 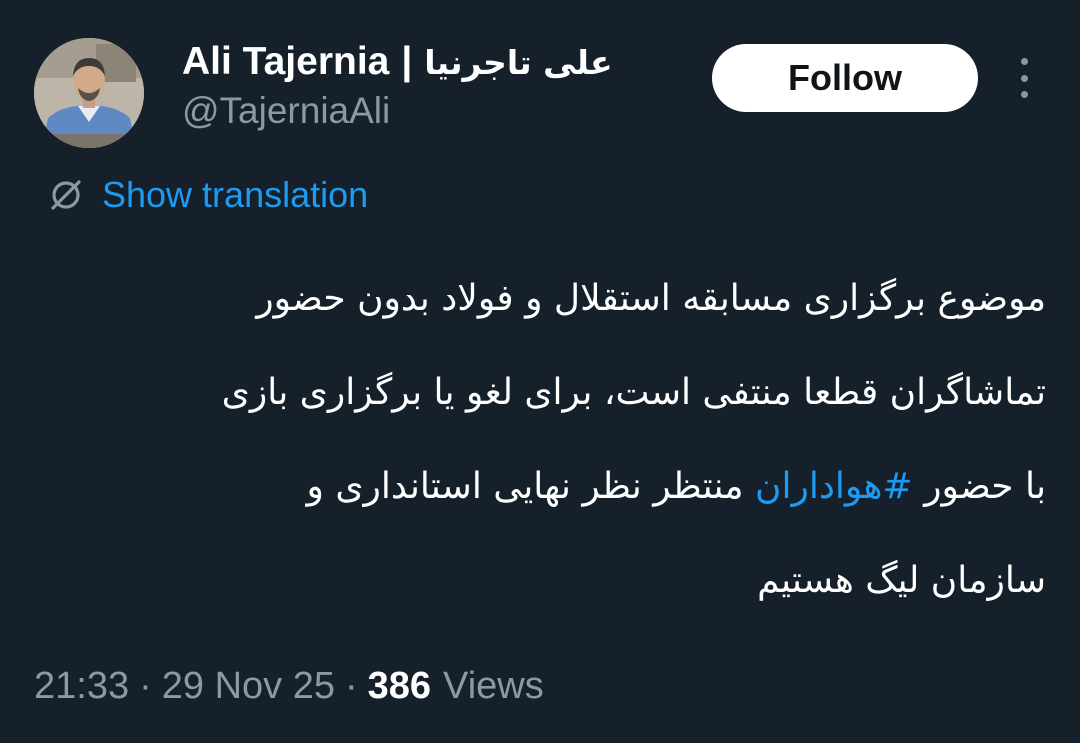 What do you see at coordinates (286, 61) in the screenshot?
I see `author-name-en: Ali Tajernia` at bounding box center [286, 61].